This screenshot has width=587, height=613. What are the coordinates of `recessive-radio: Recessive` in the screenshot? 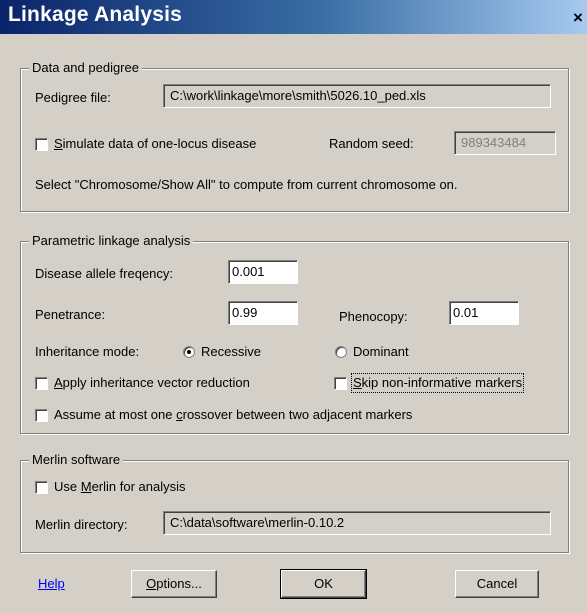 It's located at (222, 352).